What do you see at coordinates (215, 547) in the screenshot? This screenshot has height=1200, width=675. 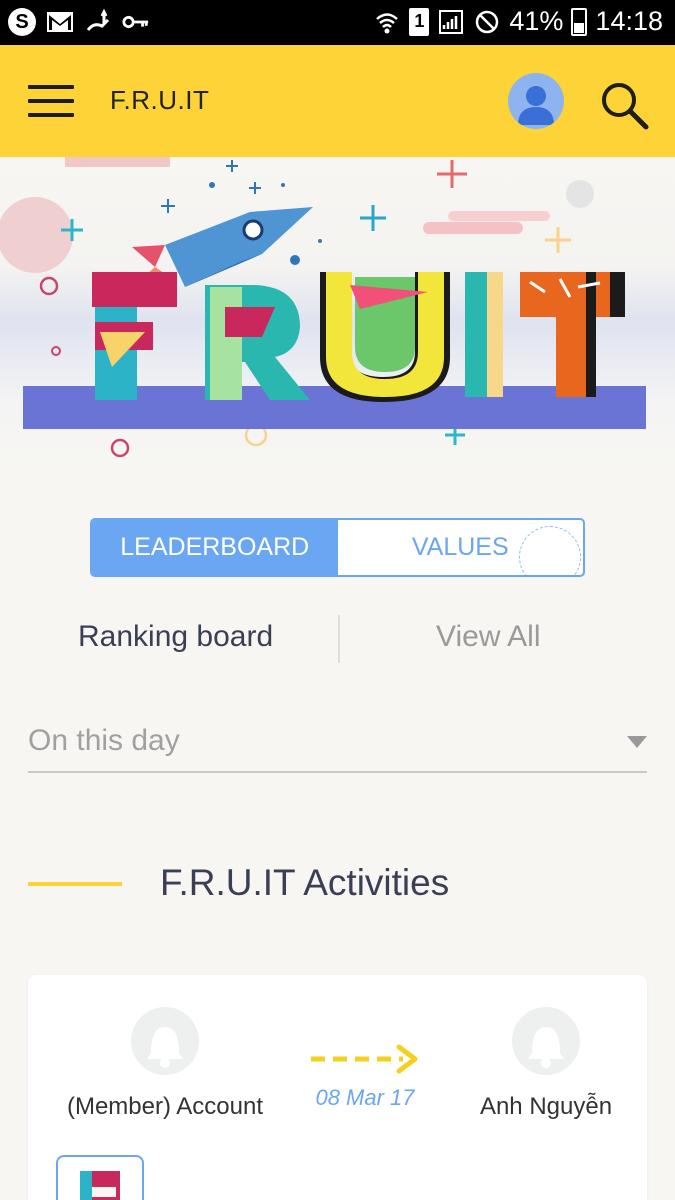 I see `tab-leaderboard: LEADERBOARD` at bounding box center [215, 547].